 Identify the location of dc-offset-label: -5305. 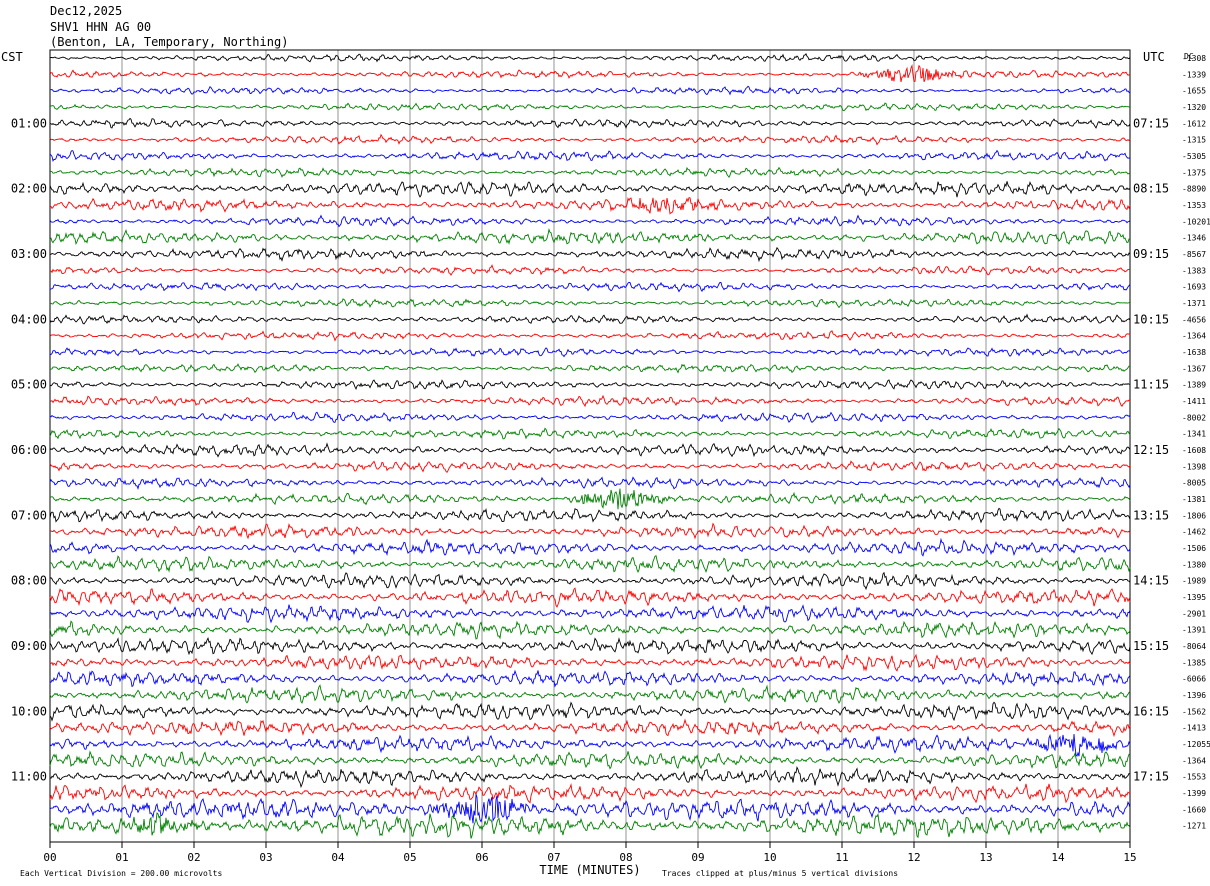
(1194, 156).